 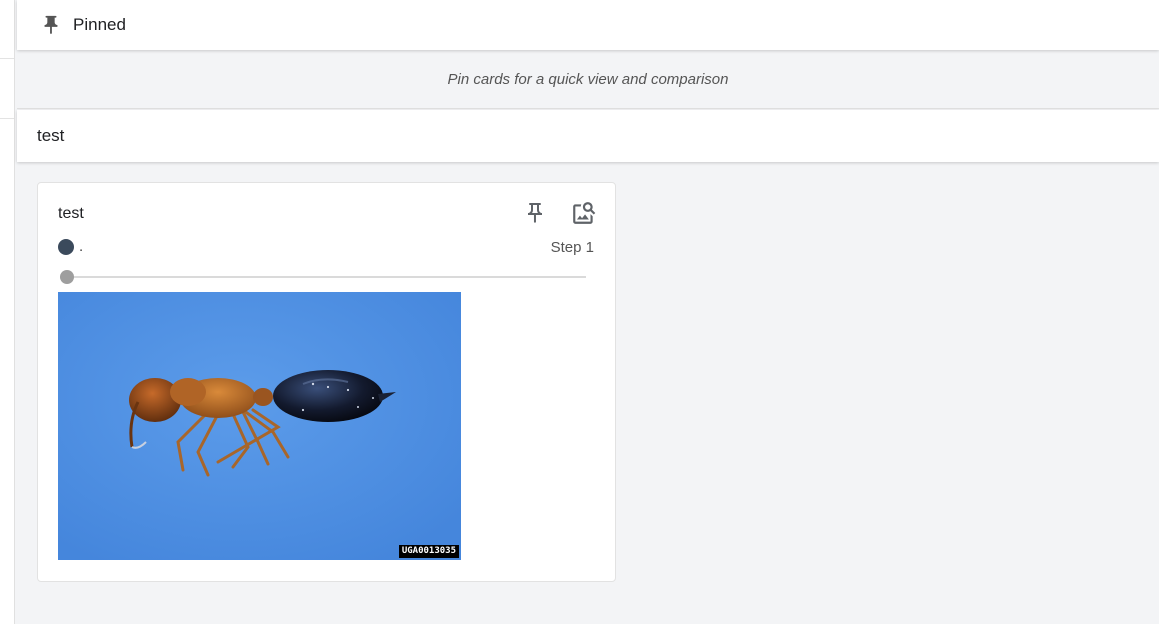 I want to click on pin-outline-icon, so click(x=535, y=213).